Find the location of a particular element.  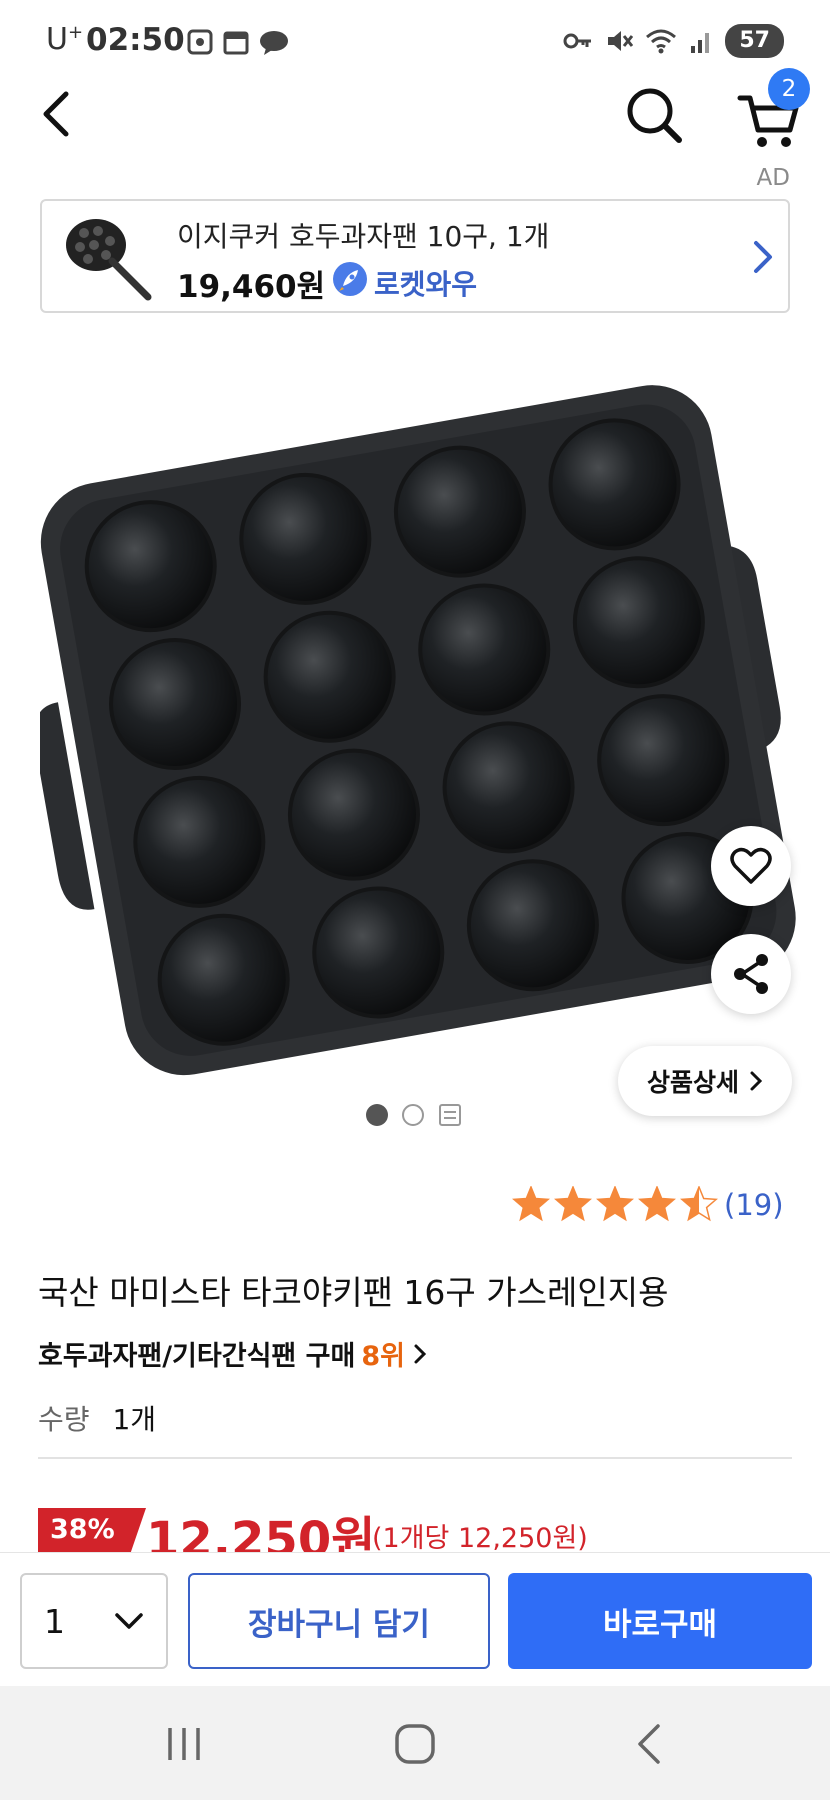

quantity-info: 수량 1개 is located at coordinates (97, 1418).